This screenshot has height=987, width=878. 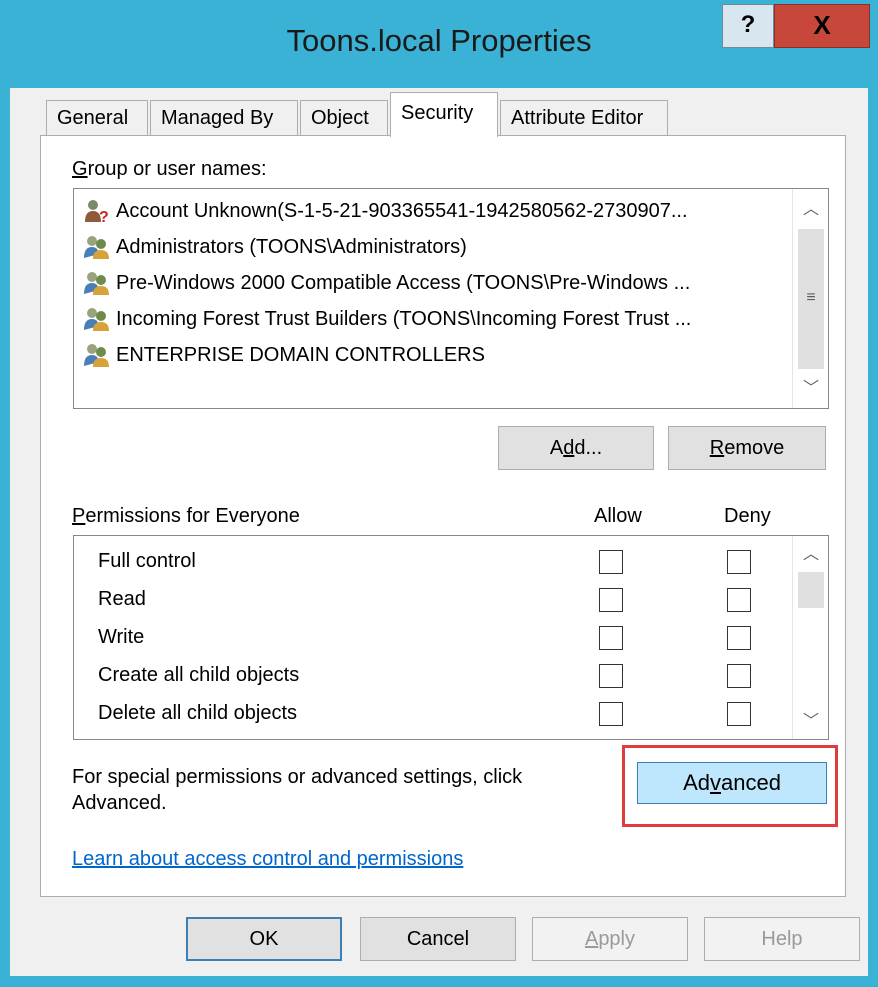 I want to click on cancel-button: Cancel, so click(x=438, y=939).